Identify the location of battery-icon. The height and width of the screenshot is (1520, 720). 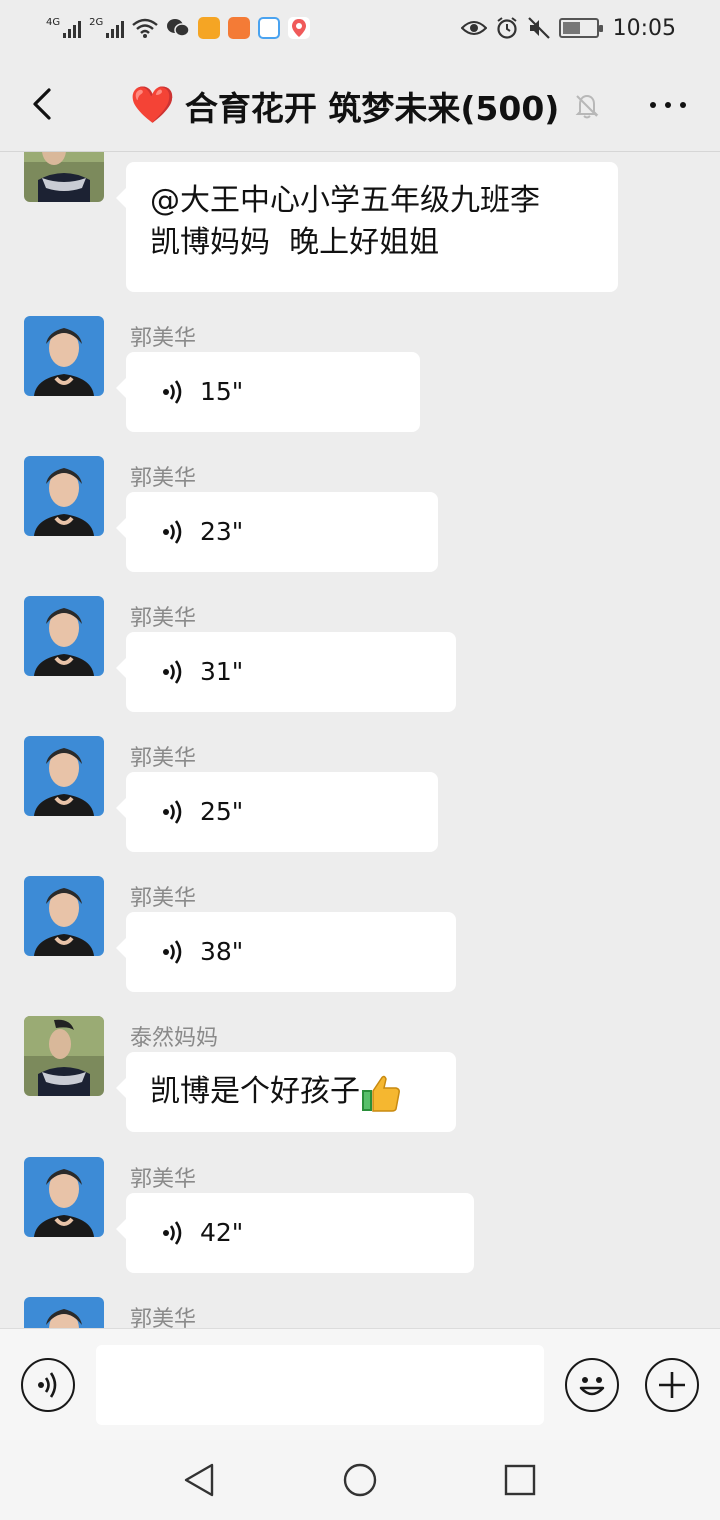
(580, 28).